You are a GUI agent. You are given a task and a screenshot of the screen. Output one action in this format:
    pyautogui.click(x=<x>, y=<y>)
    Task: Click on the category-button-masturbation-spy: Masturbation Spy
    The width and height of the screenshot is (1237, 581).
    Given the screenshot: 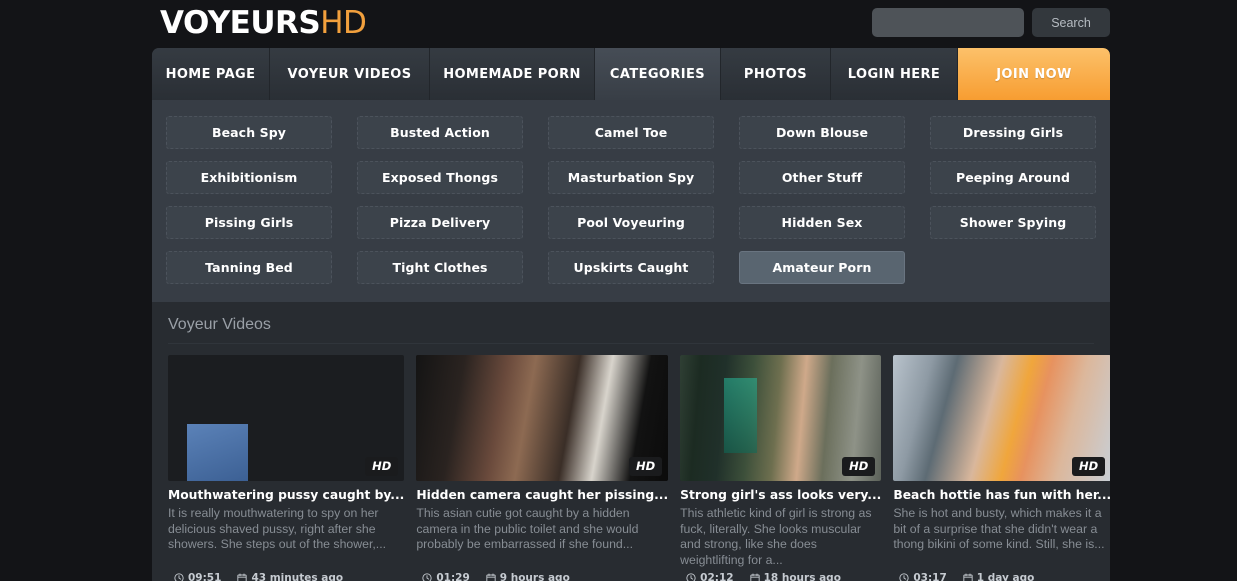 What is the action you would take?
    pyautogui.click(x=631, y=177)
    